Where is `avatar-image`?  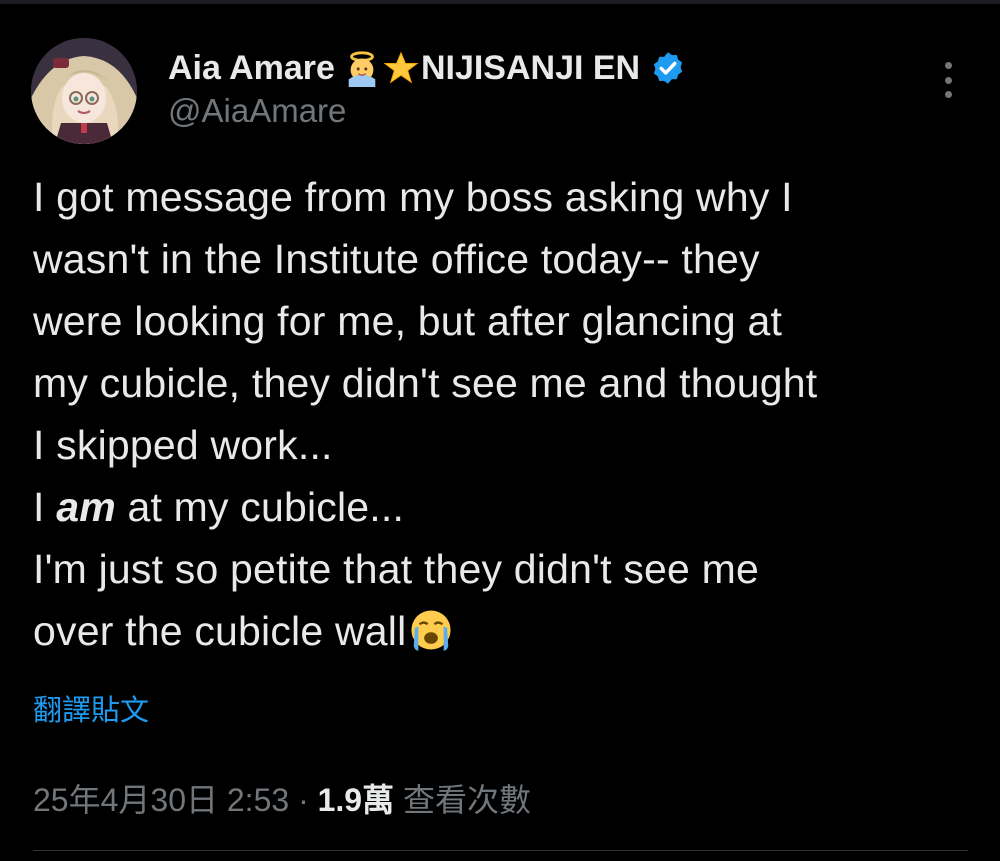
avatar-image is located at coordinates (84, 91).